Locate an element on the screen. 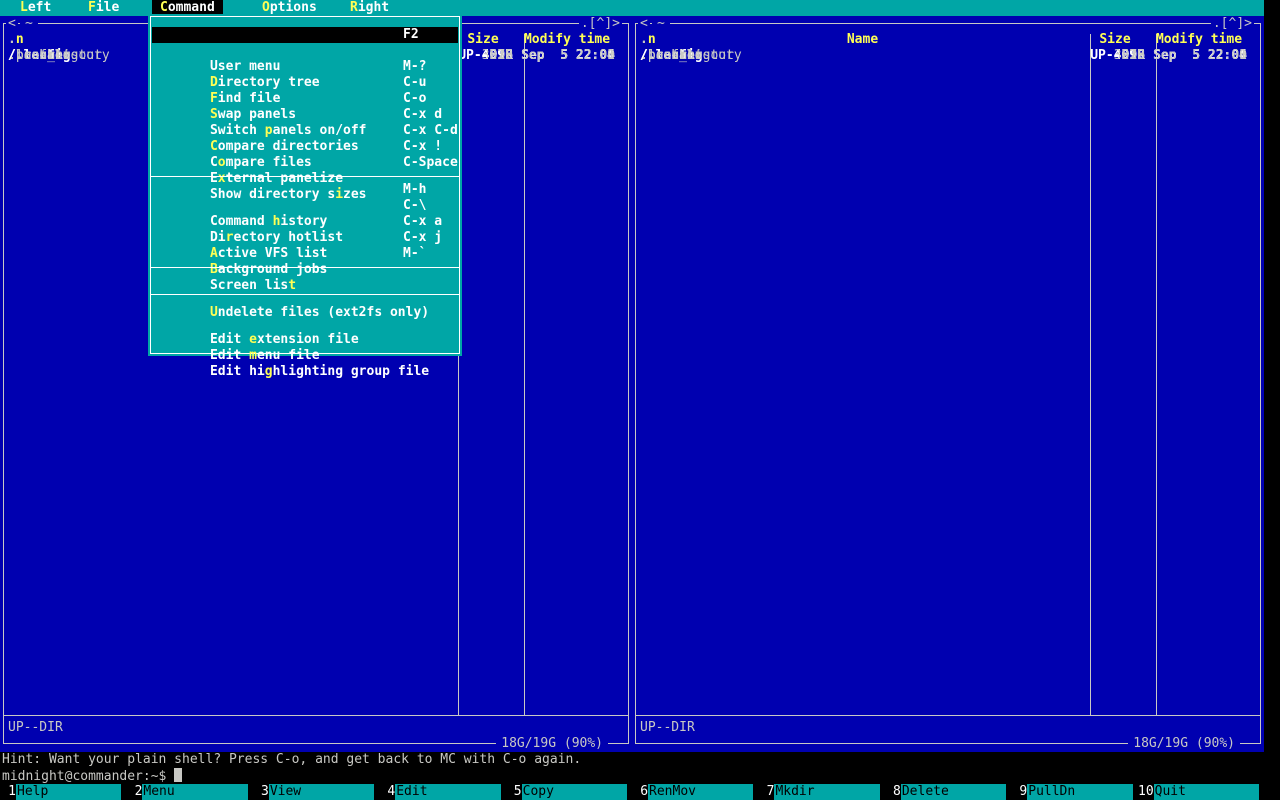  menu-item-shortcut: C-x j is located at coordinates (423, 237).